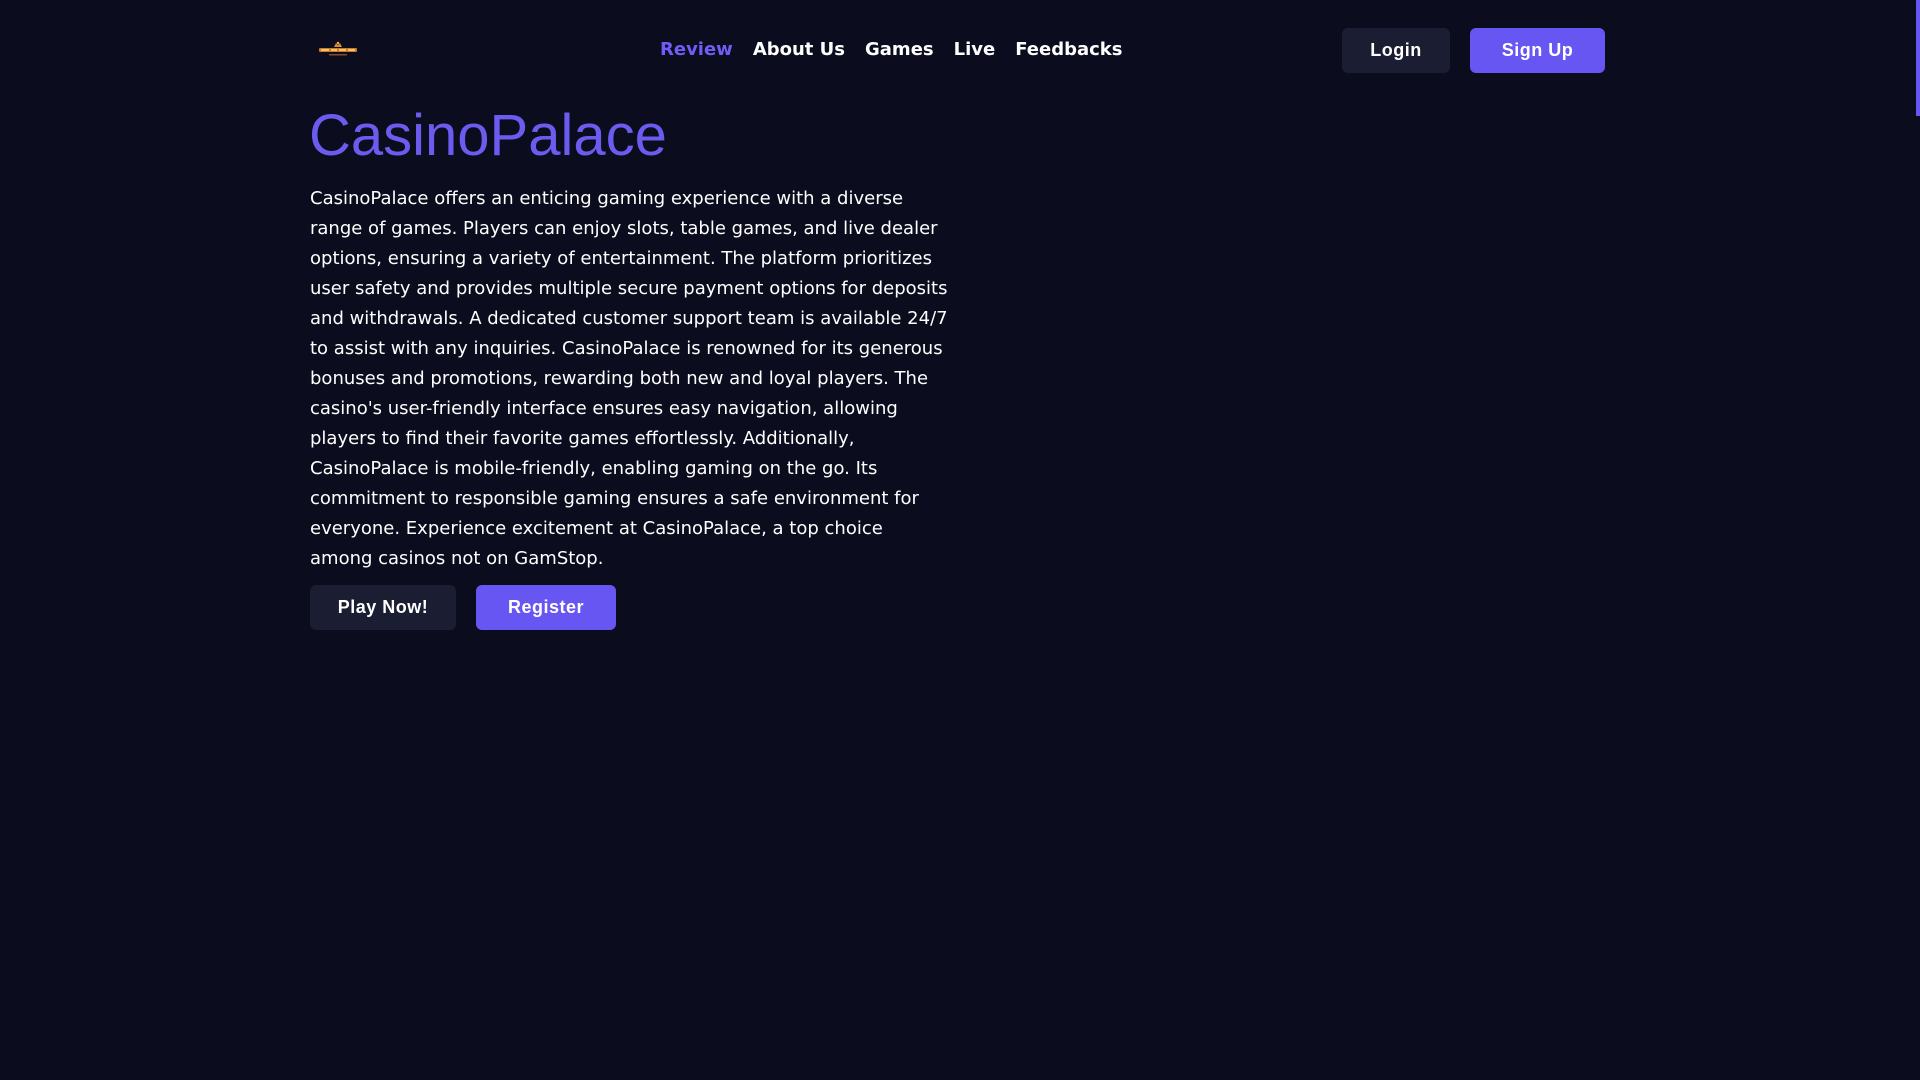  Describe the element at coordinates (1918, 540) in the screenshot. I see `scrollbar` at that location.